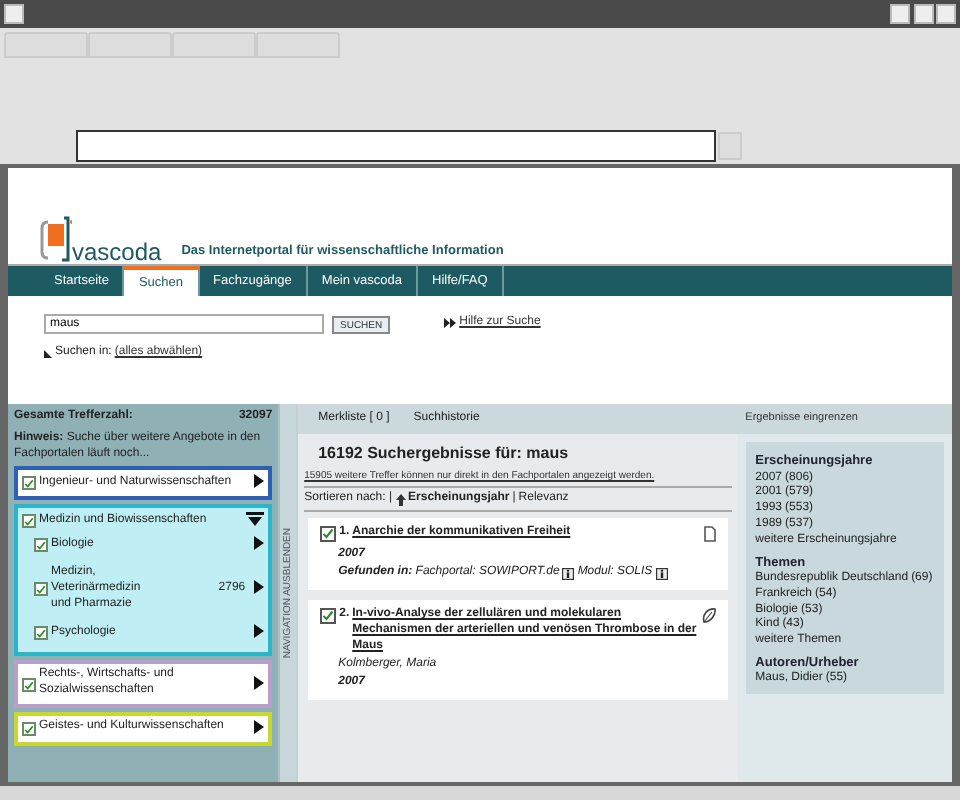  I want to click on sort-arrow-icon, so click(400, 499).